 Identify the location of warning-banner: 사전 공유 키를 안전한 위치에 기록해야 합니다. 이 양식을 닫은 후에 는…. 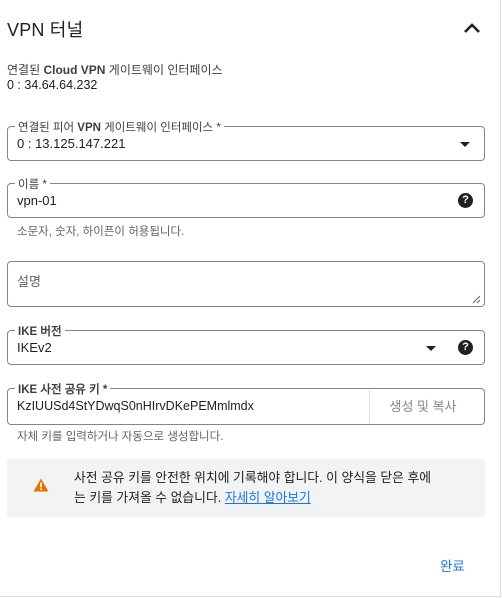
(246, 488).